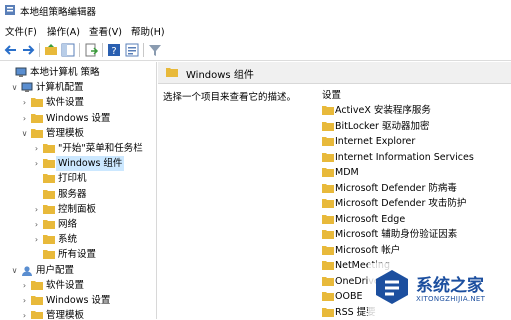  What do you see at coordinates (396, 188) in the screenshot?
I see `list-item-label: Microsoft Defender 防病毒` at bounding box center [396, 188].